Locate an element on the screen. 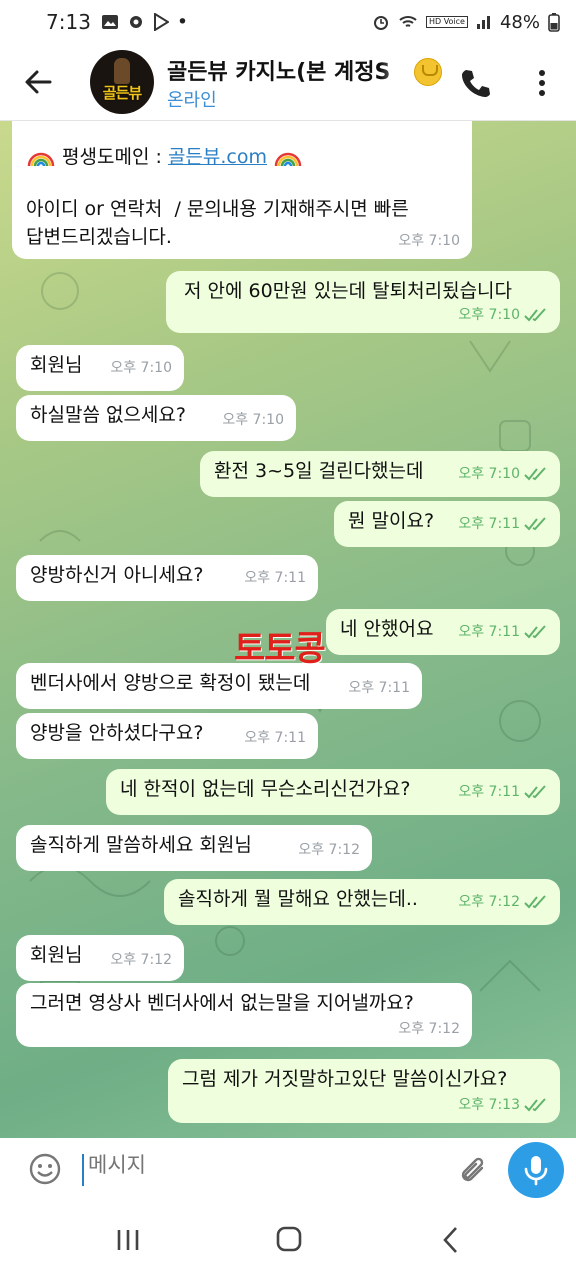 The width and height of the screenshot is (576, 1280). system-nav-bar is located at coordinates (288, 1241).